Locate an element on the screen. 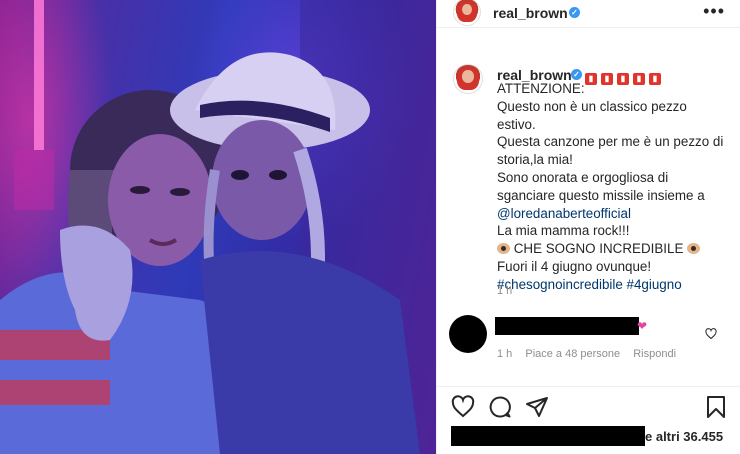 This screenshot has width=740, height=454. caption-author-avatar is located at coordinates (468, 79).